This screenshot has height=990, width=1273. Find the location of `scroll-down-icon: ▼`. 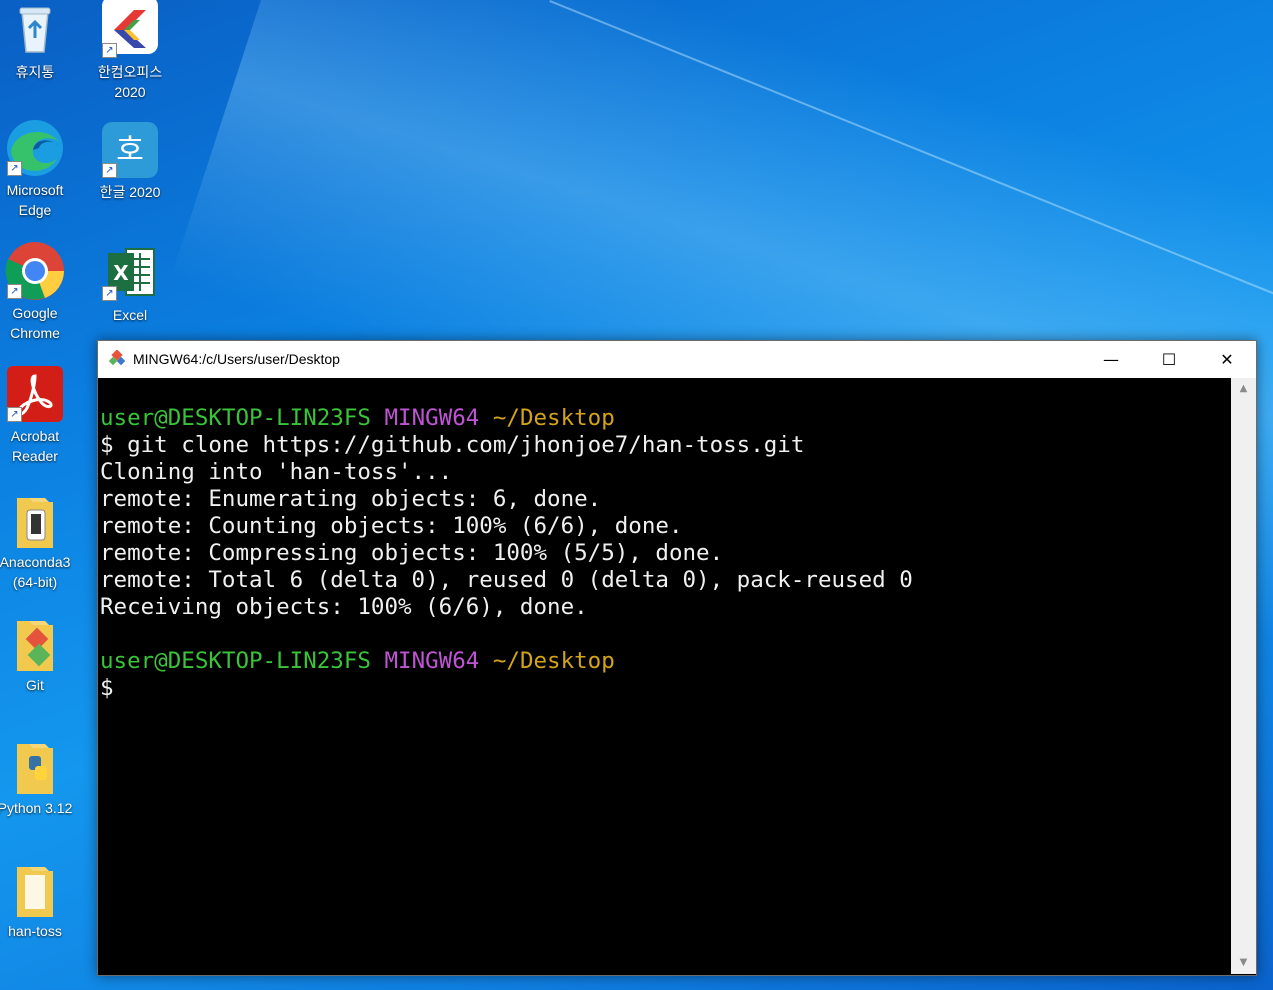

scroll-down-icon: ▼ is located at coordinates (1243, 963).